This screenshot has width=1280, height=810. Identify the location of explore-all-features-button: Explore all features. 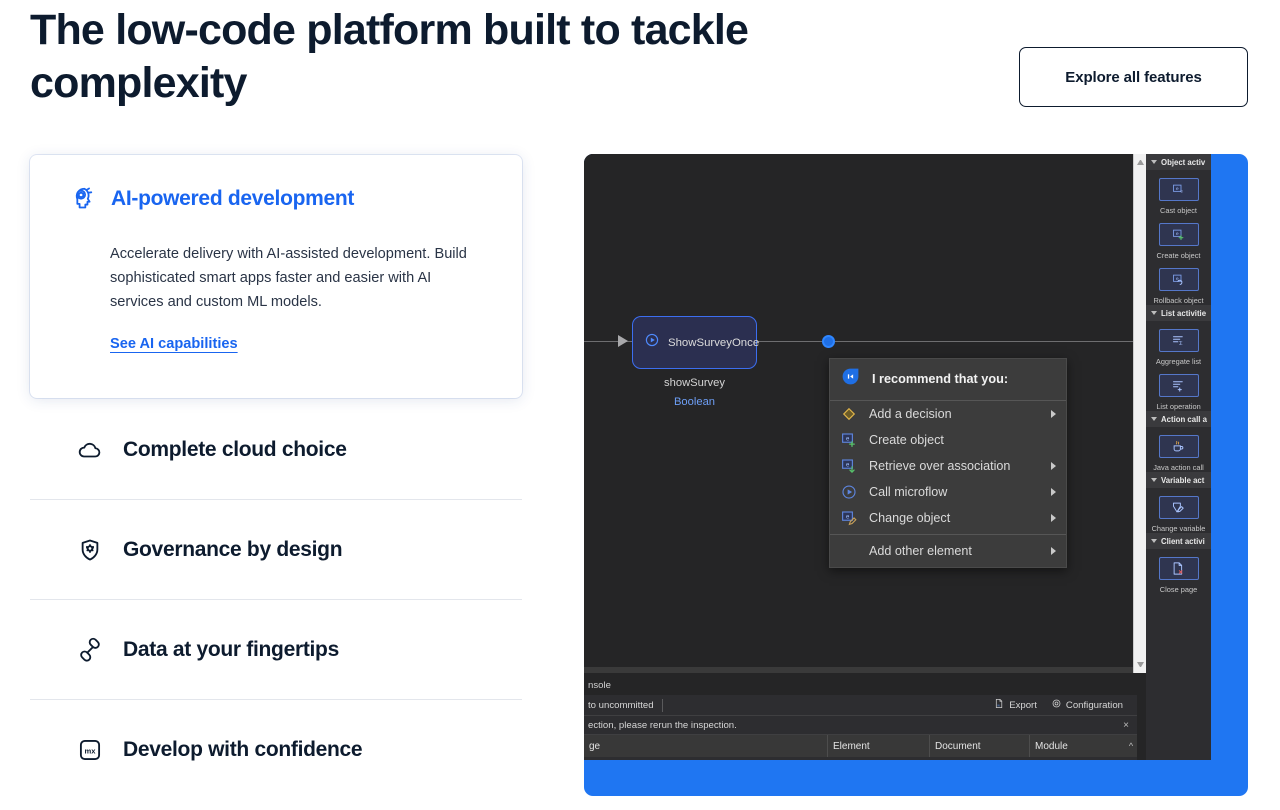
(1133, 77).